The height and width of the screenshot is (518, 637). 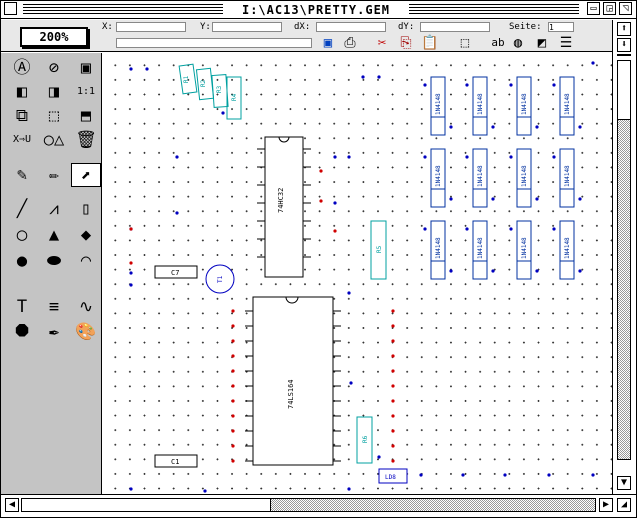 I want to click on resistor-r5: R5, so click(x=378, y=250).